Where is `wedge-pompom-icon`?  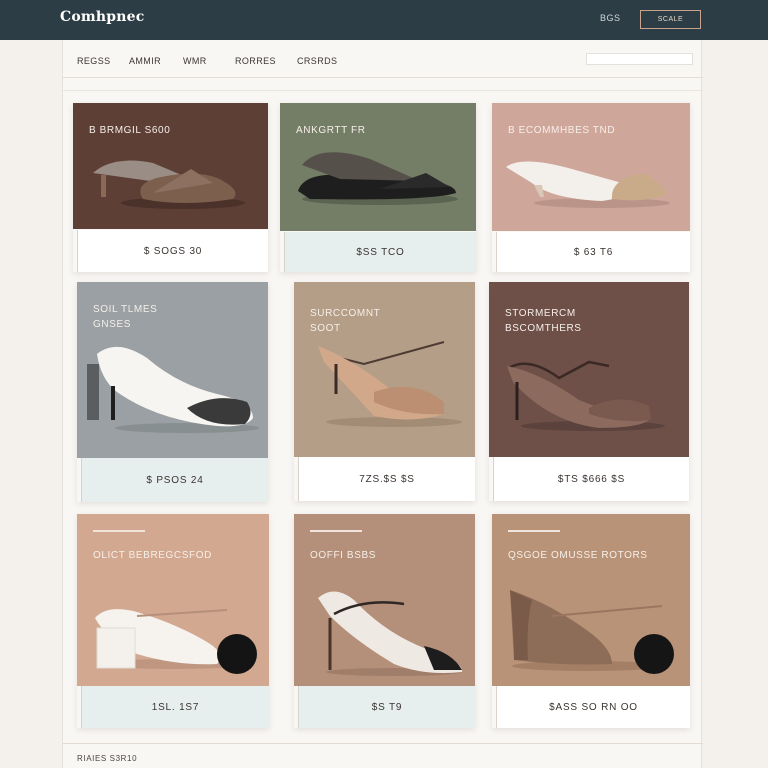
wedge-pompom-icon is located at coordinates (592, 632).